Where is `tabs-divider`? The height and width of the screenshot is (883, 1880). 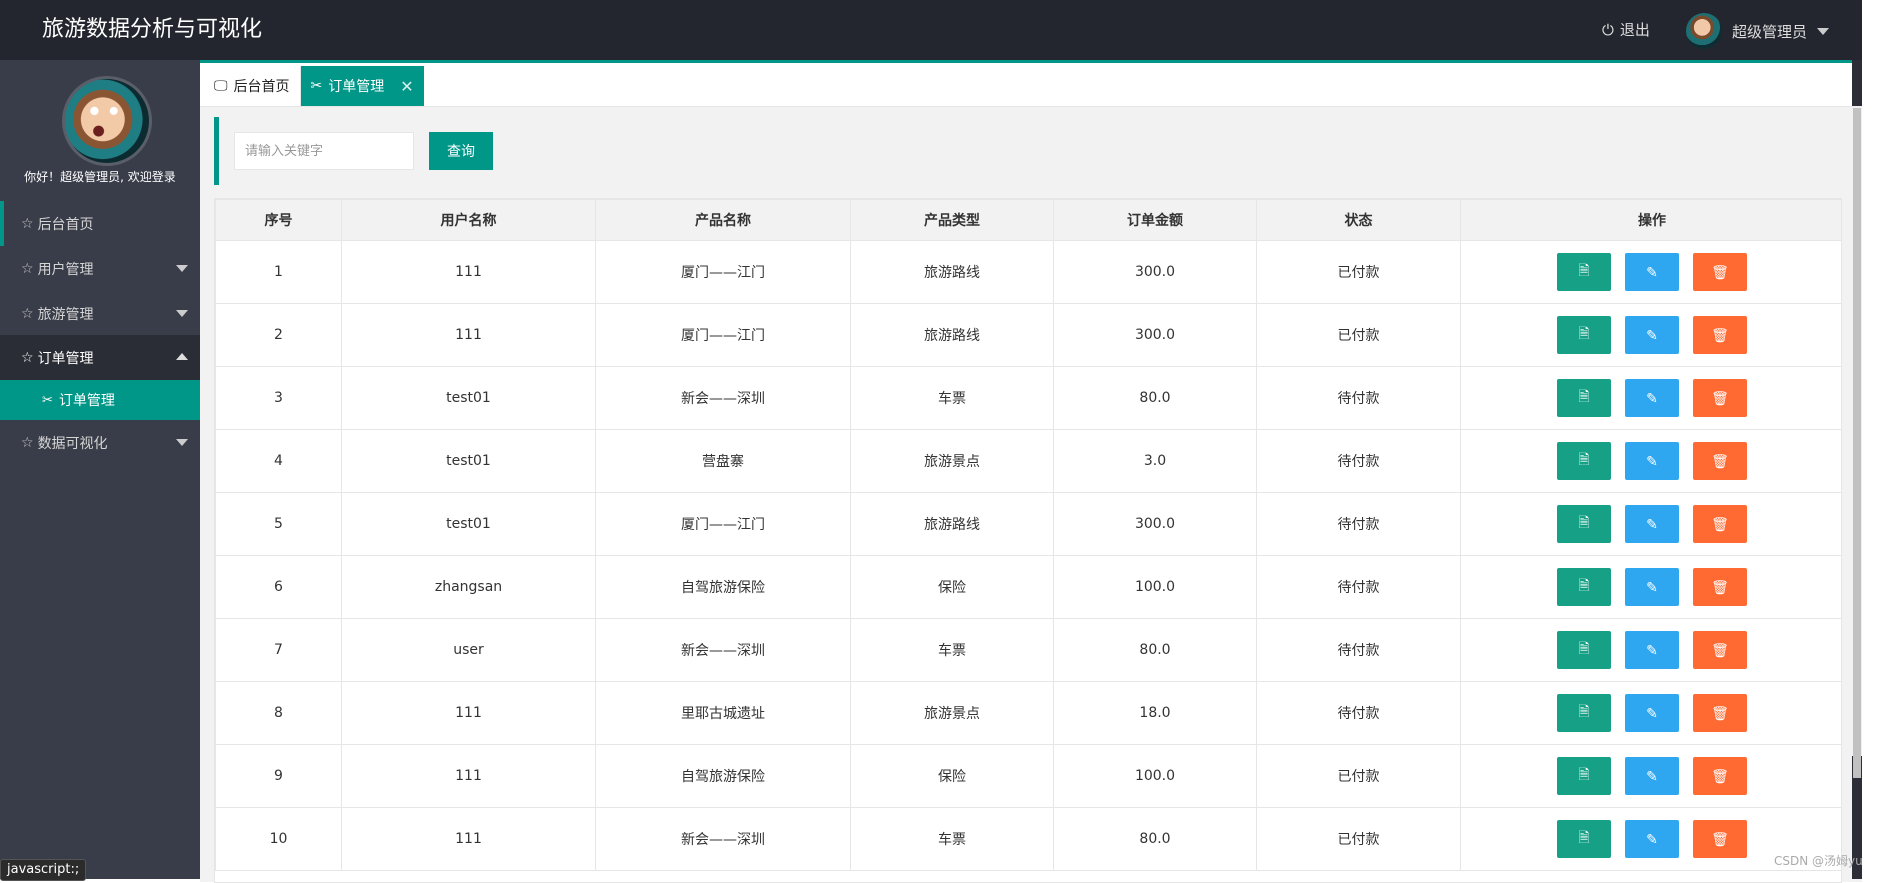 tabs-divider is located at coordinates (1031, 106).